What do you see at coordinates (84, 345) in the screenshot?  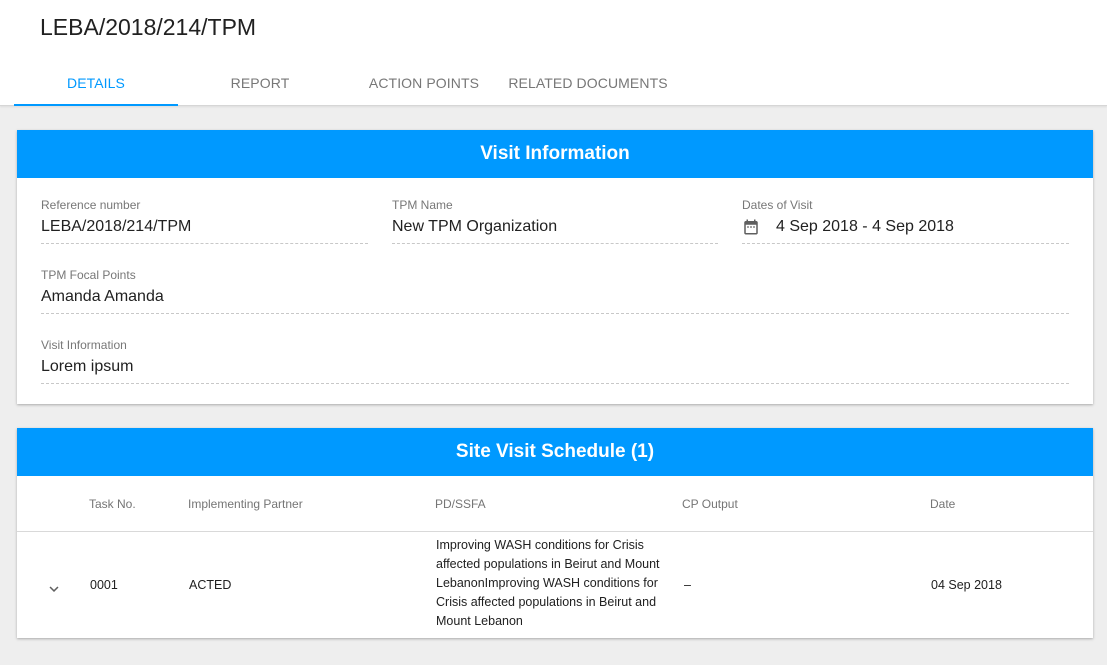 I see `visit-information-label: Visit Information` at bounding box center [84, 345].